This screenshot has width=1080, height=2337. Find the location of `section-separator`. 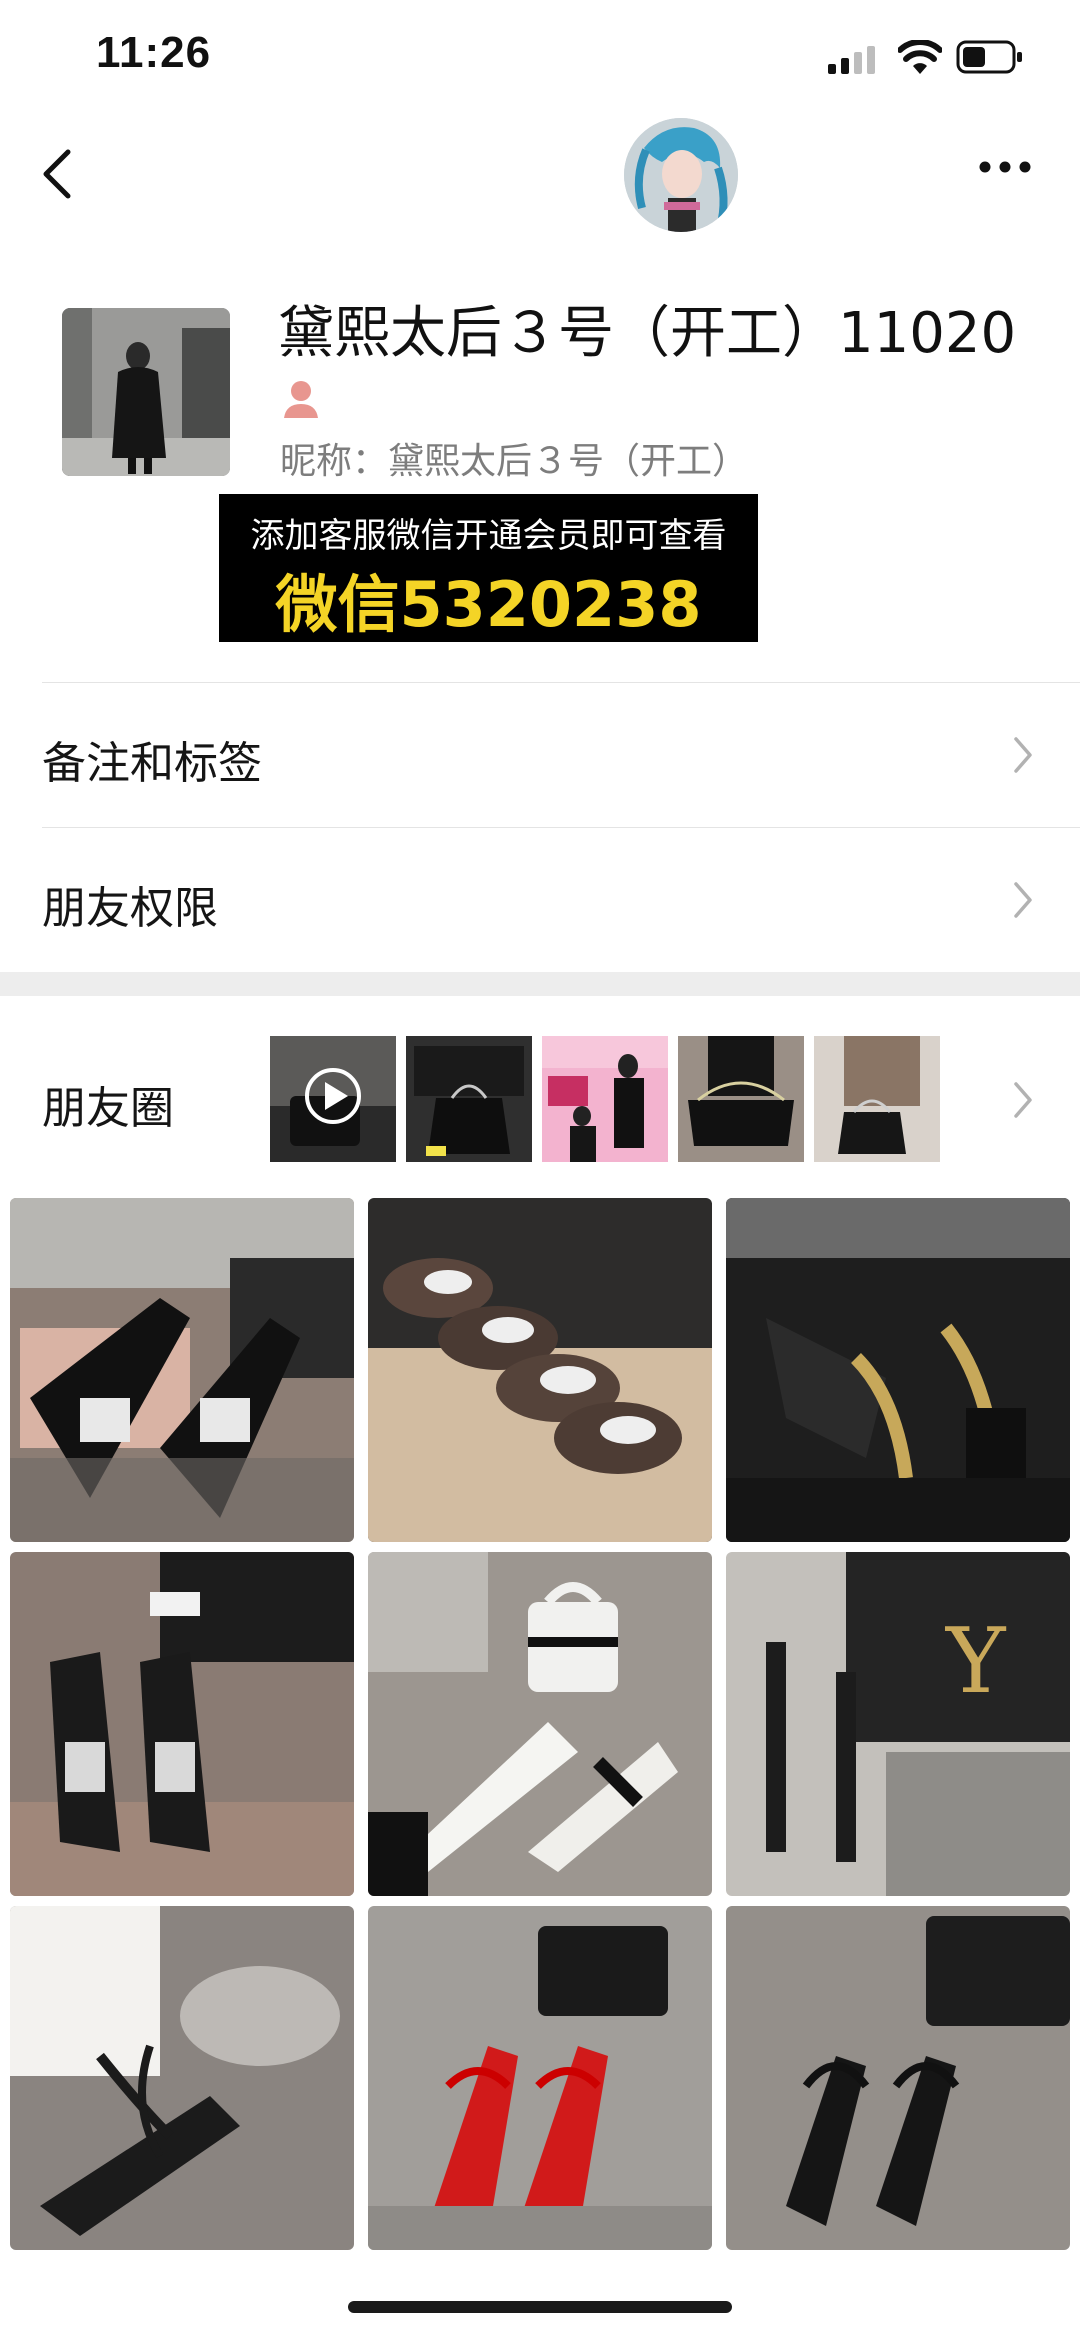

section-separator is located at coordinates (540, 984).